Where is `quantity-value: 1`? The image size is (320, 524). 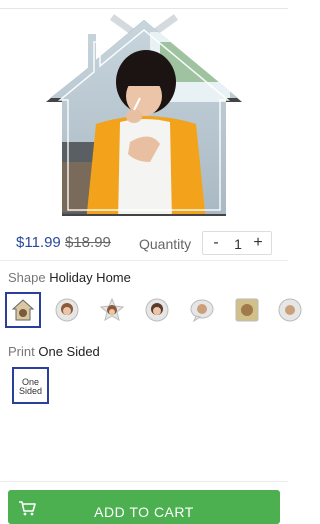
quantity-value: 1 is located at coordinates (238, 244).